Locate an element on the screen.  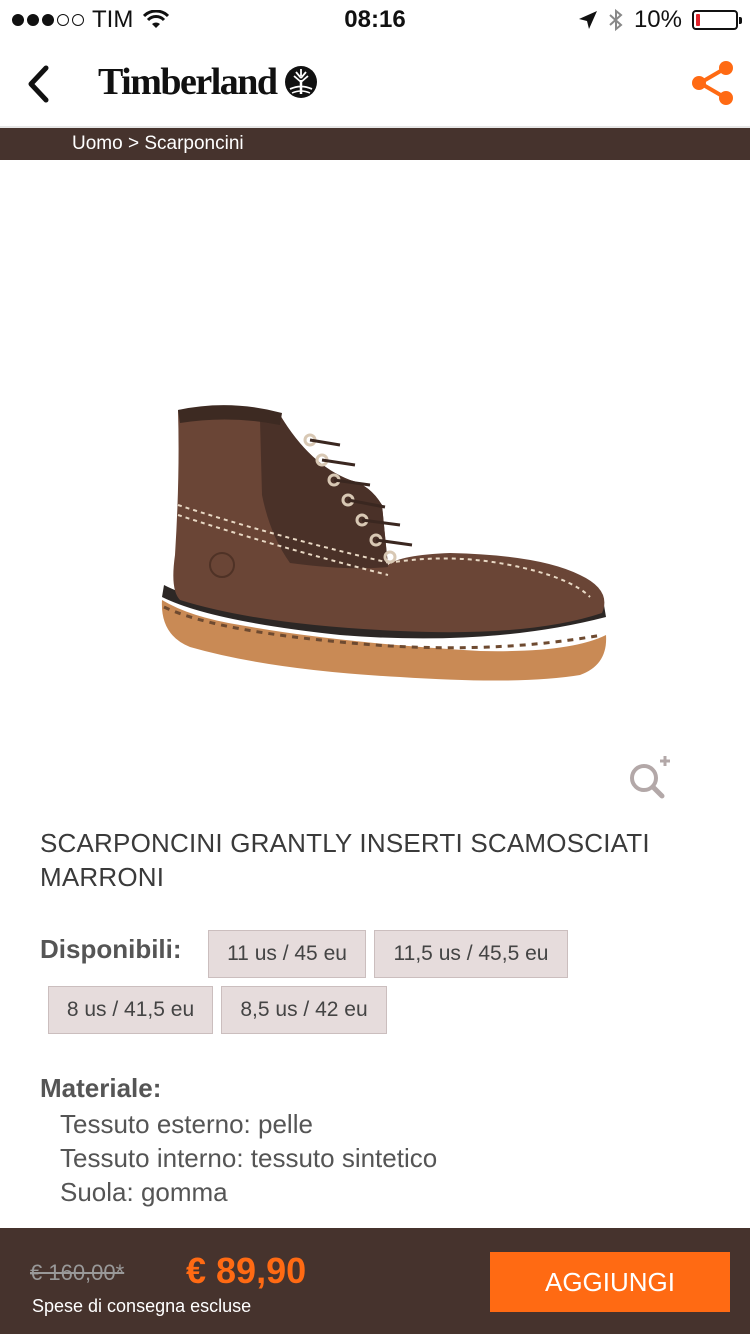
location-arrow-icon is located at coordinates (587, 20).